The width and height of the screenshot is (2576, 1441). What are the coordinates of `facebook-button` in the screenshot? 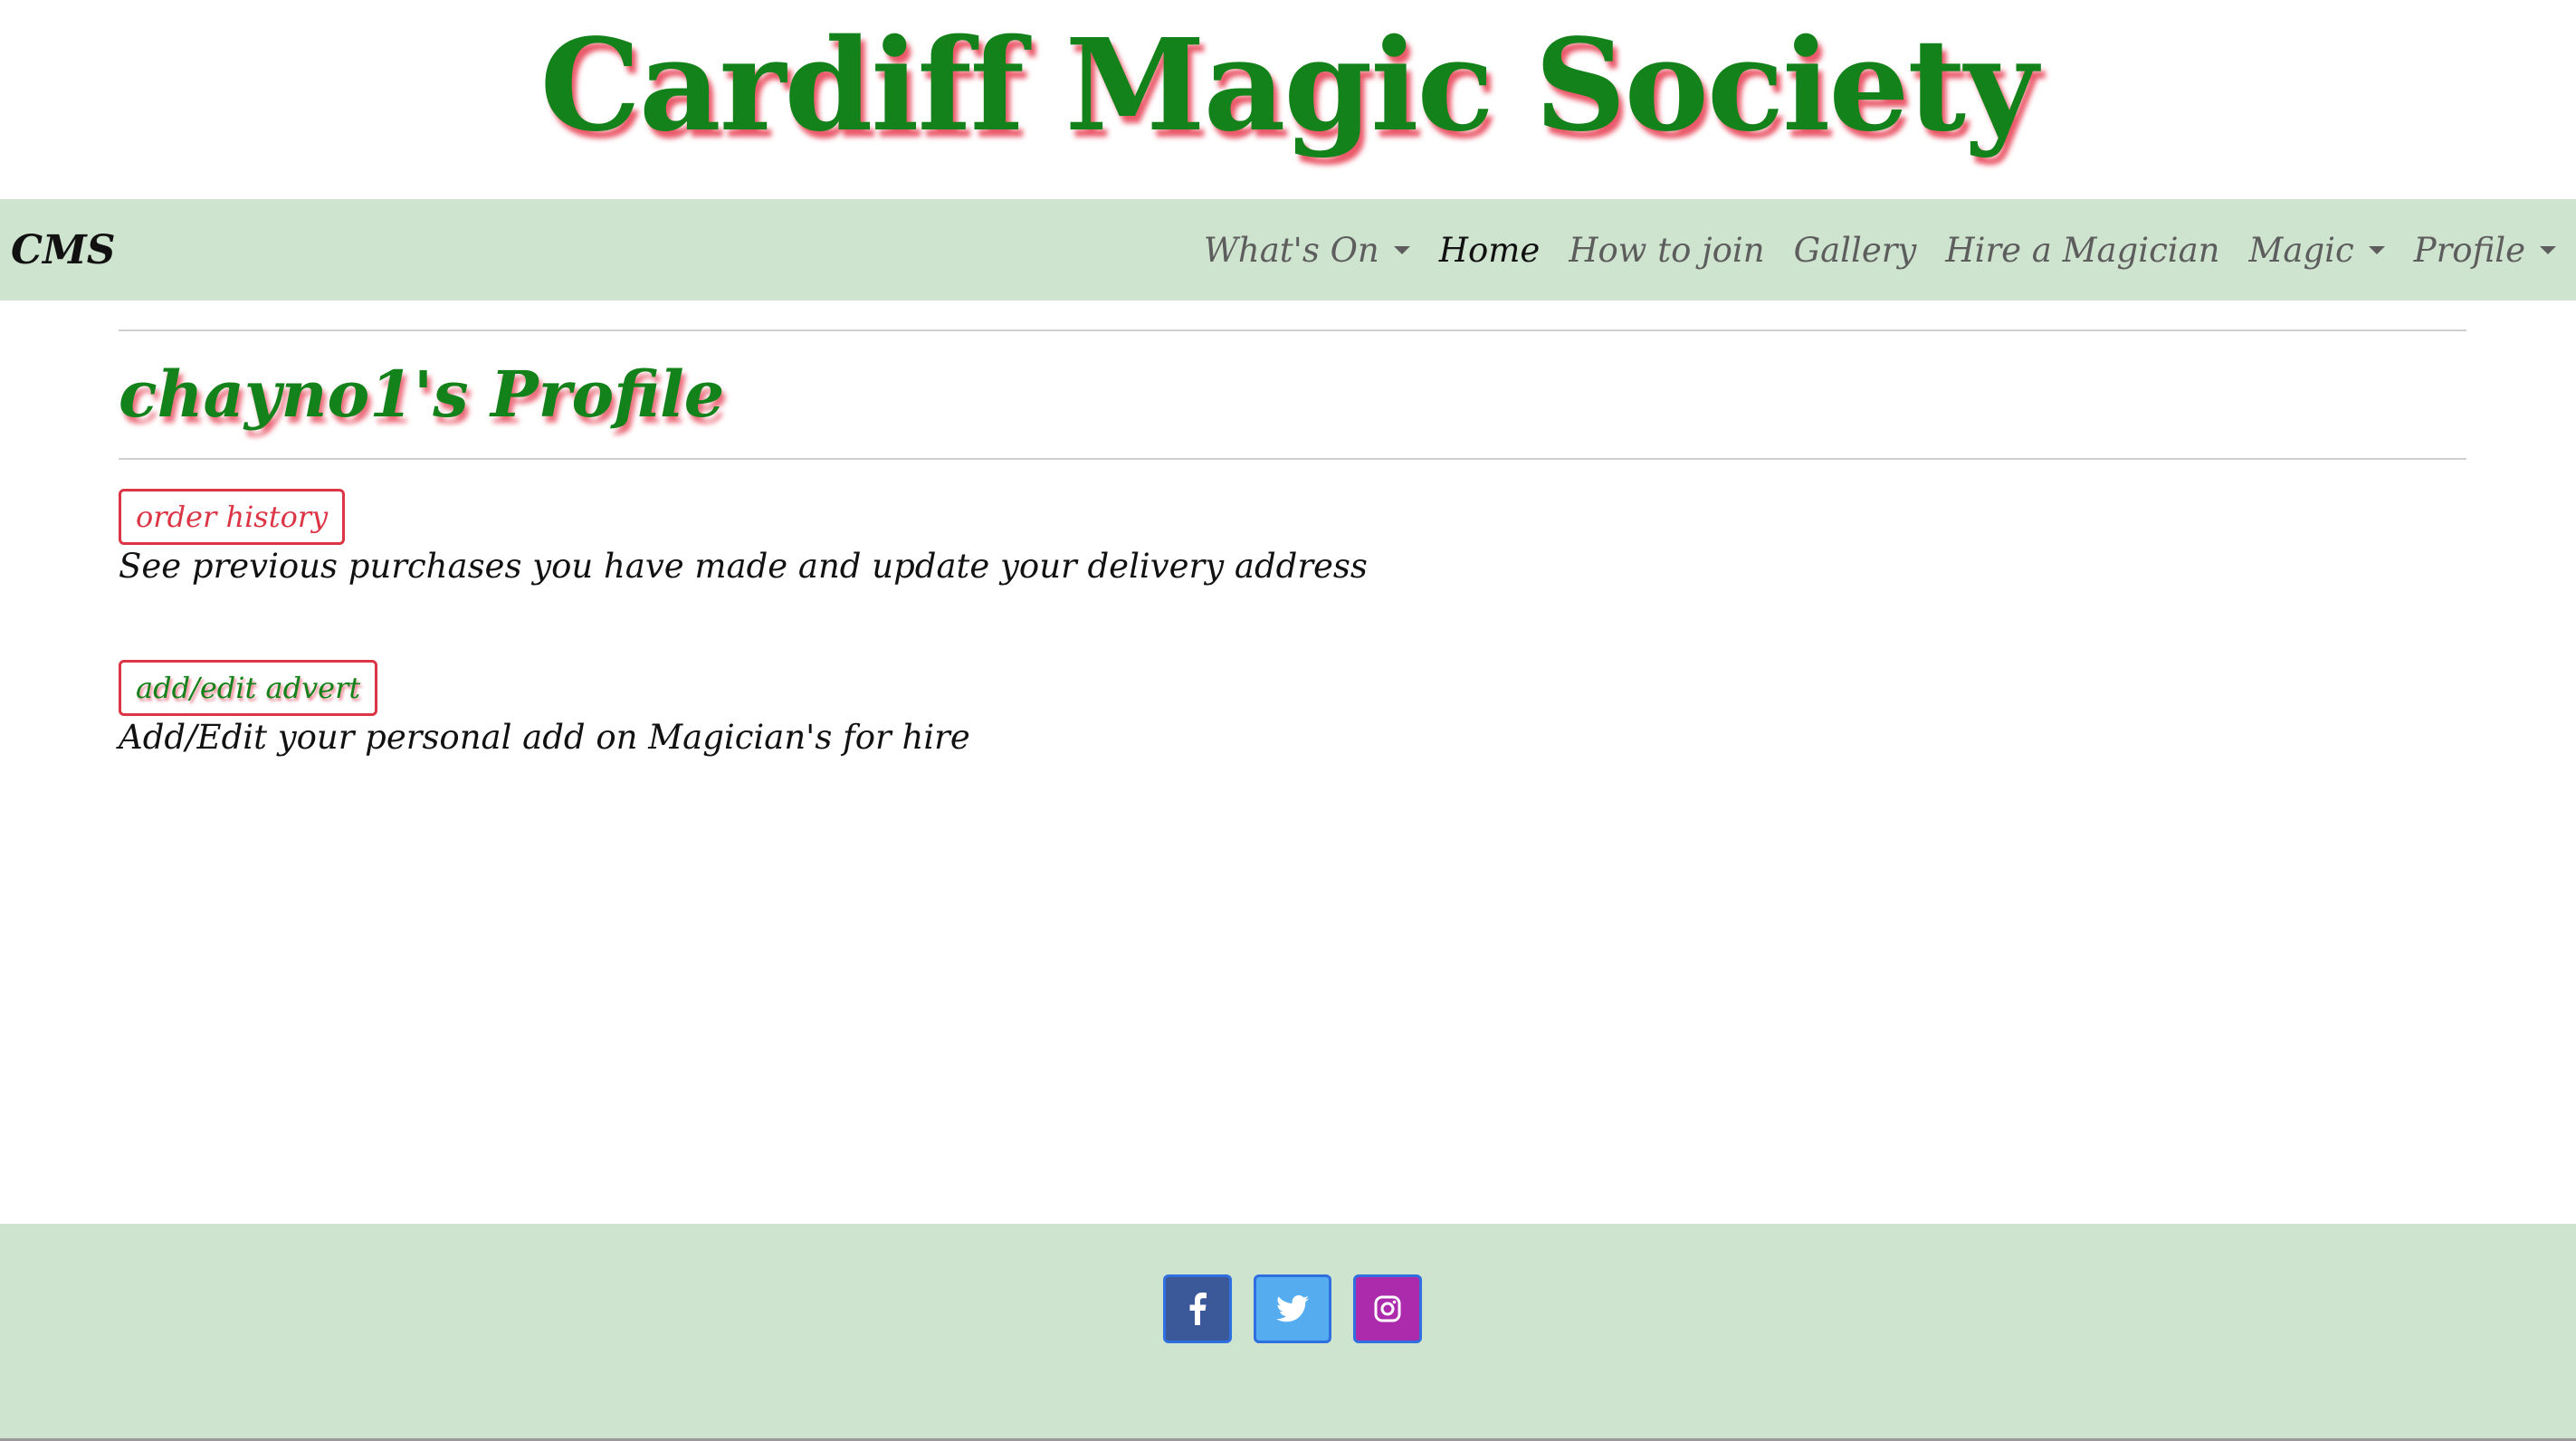 It's located at (1197, 1308).